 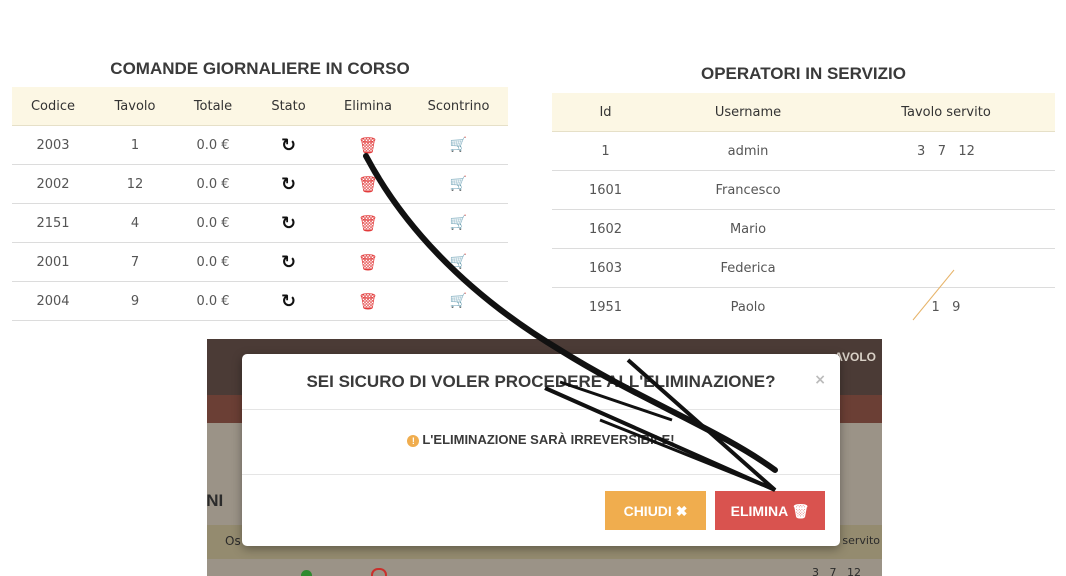 I want to click on modal-body: ! L'ELIMINAZIONE SARÀ IRREVERSIBILE!, so click(x=541, y=442).